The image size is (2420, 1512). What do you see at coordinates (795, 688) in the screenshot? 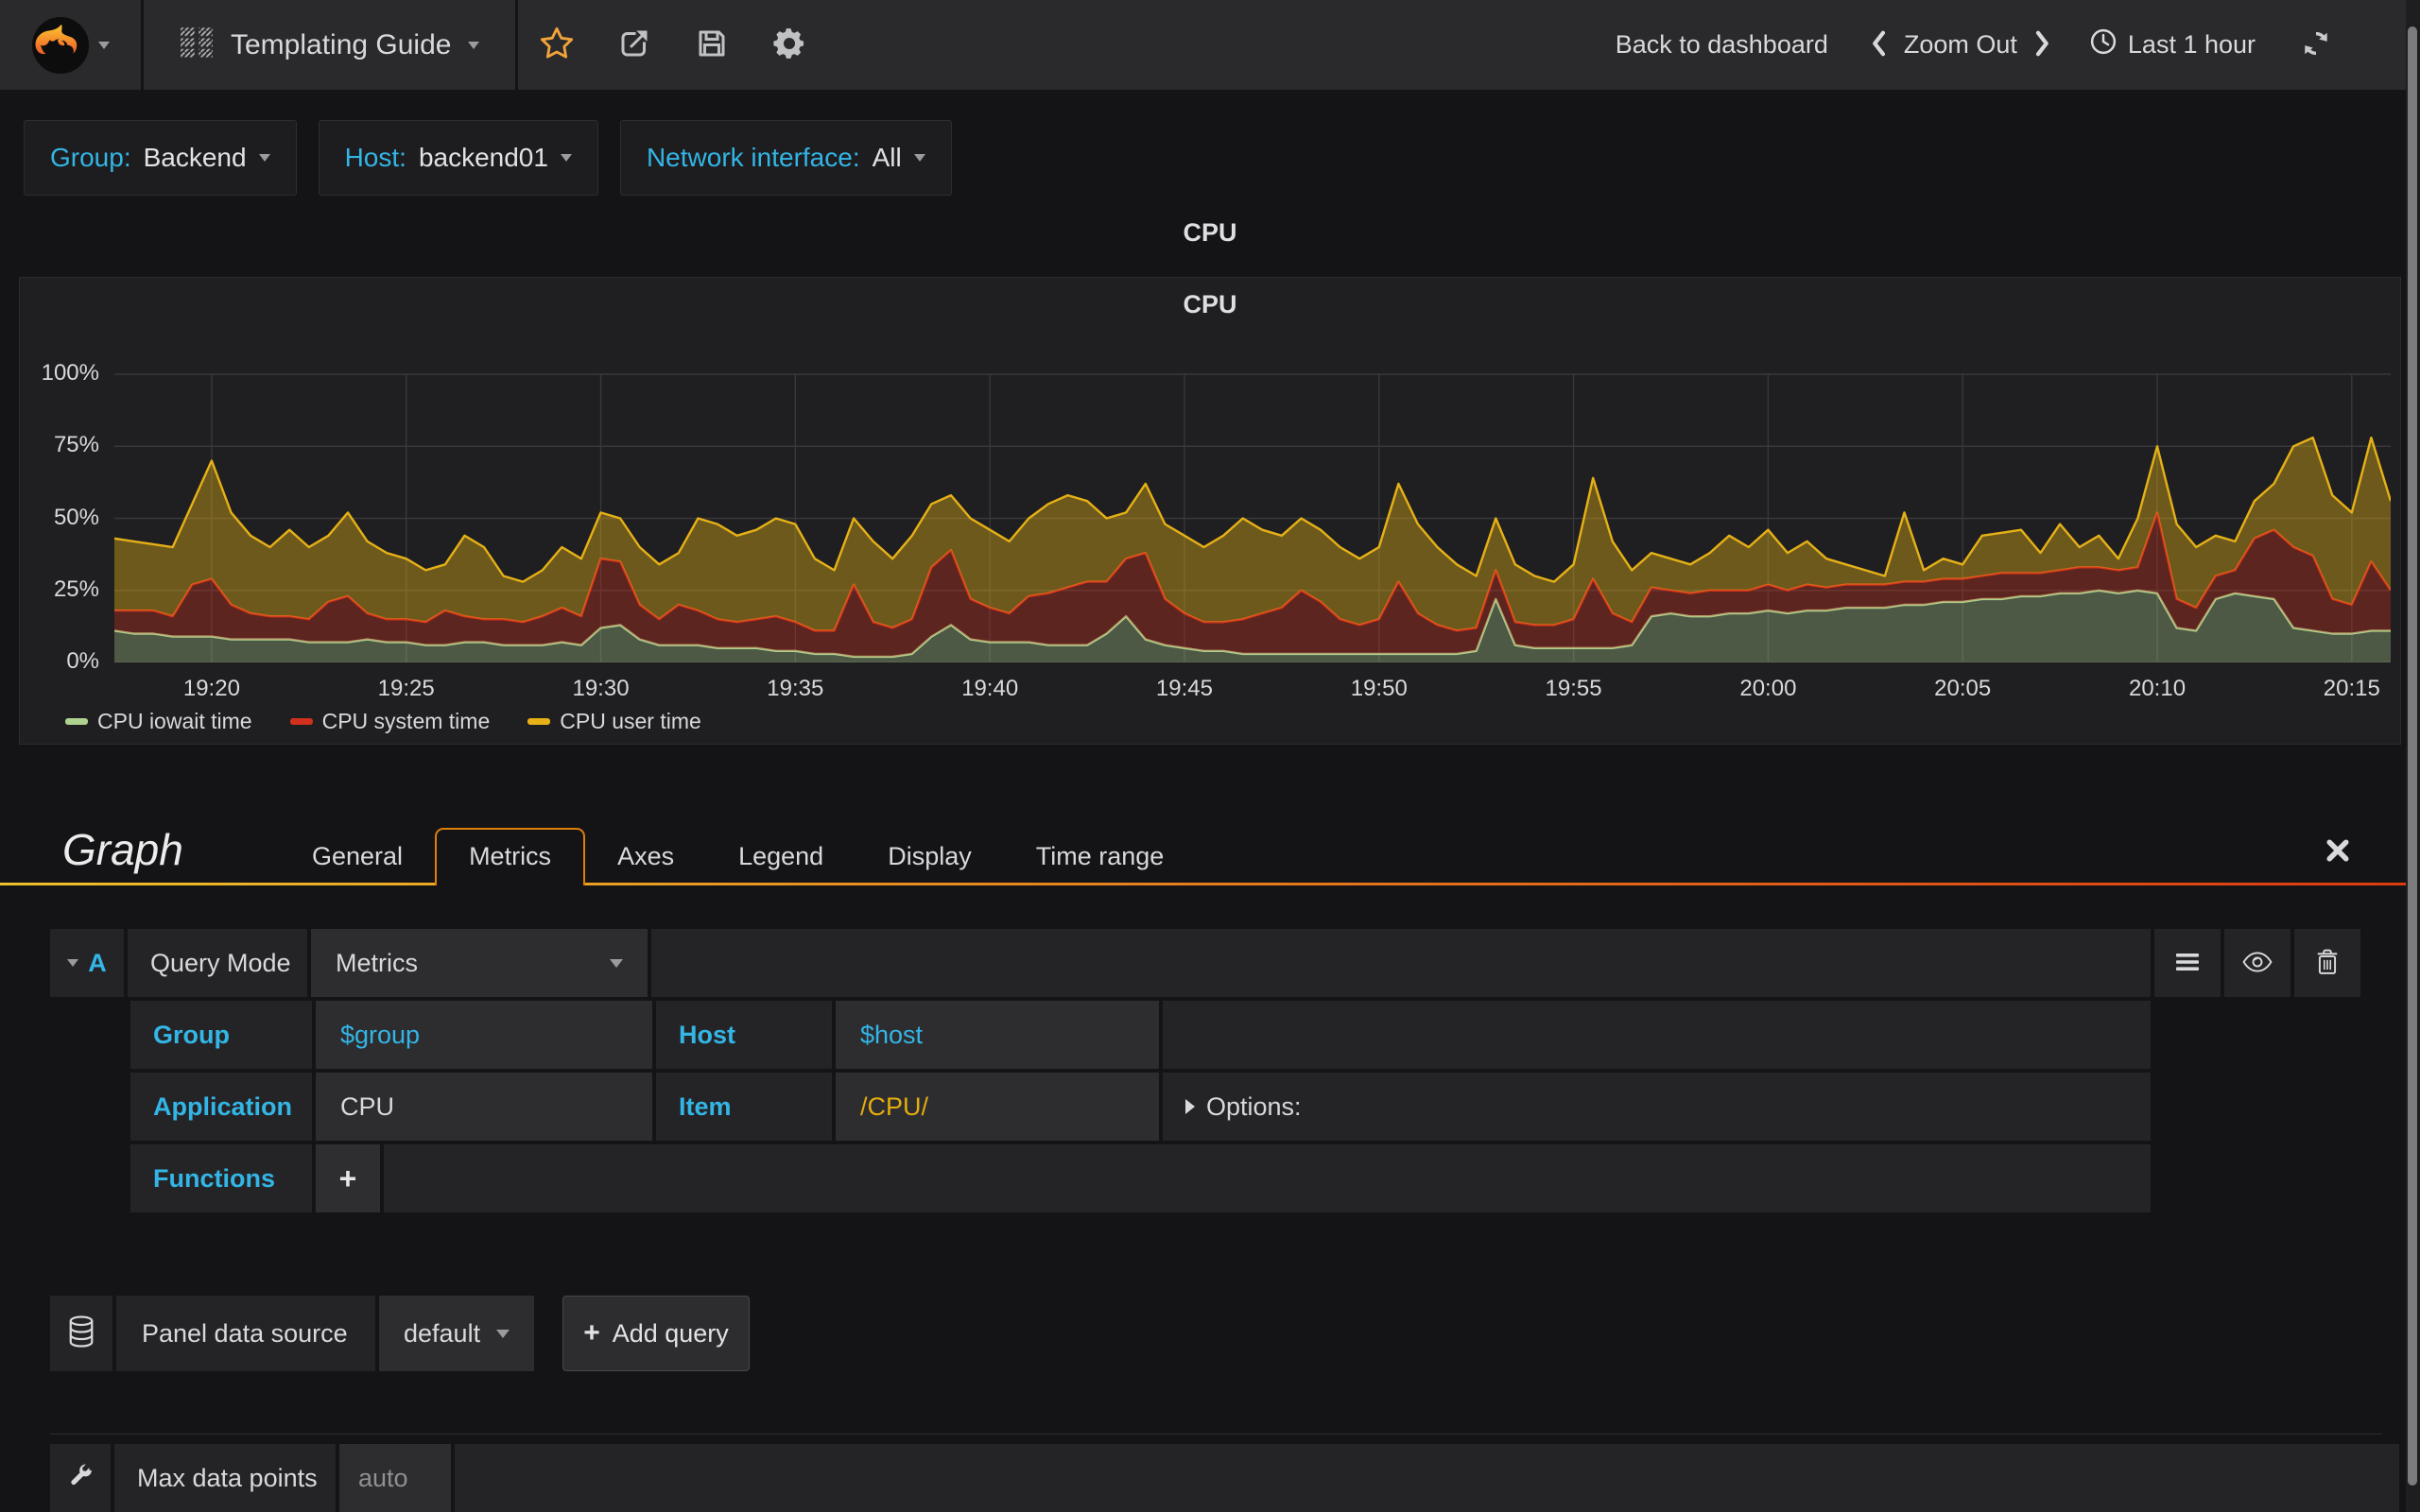
I see `x-axis-label: 19:35` at bounding box center [795, 688].